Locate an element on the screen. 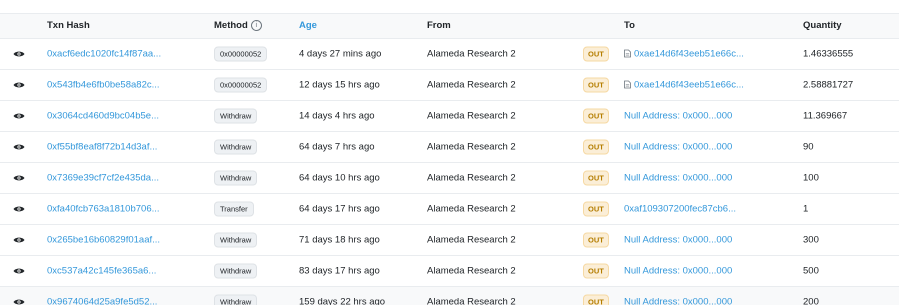  quantity-value: 2.58881727 is located at coordinates (828, 85).